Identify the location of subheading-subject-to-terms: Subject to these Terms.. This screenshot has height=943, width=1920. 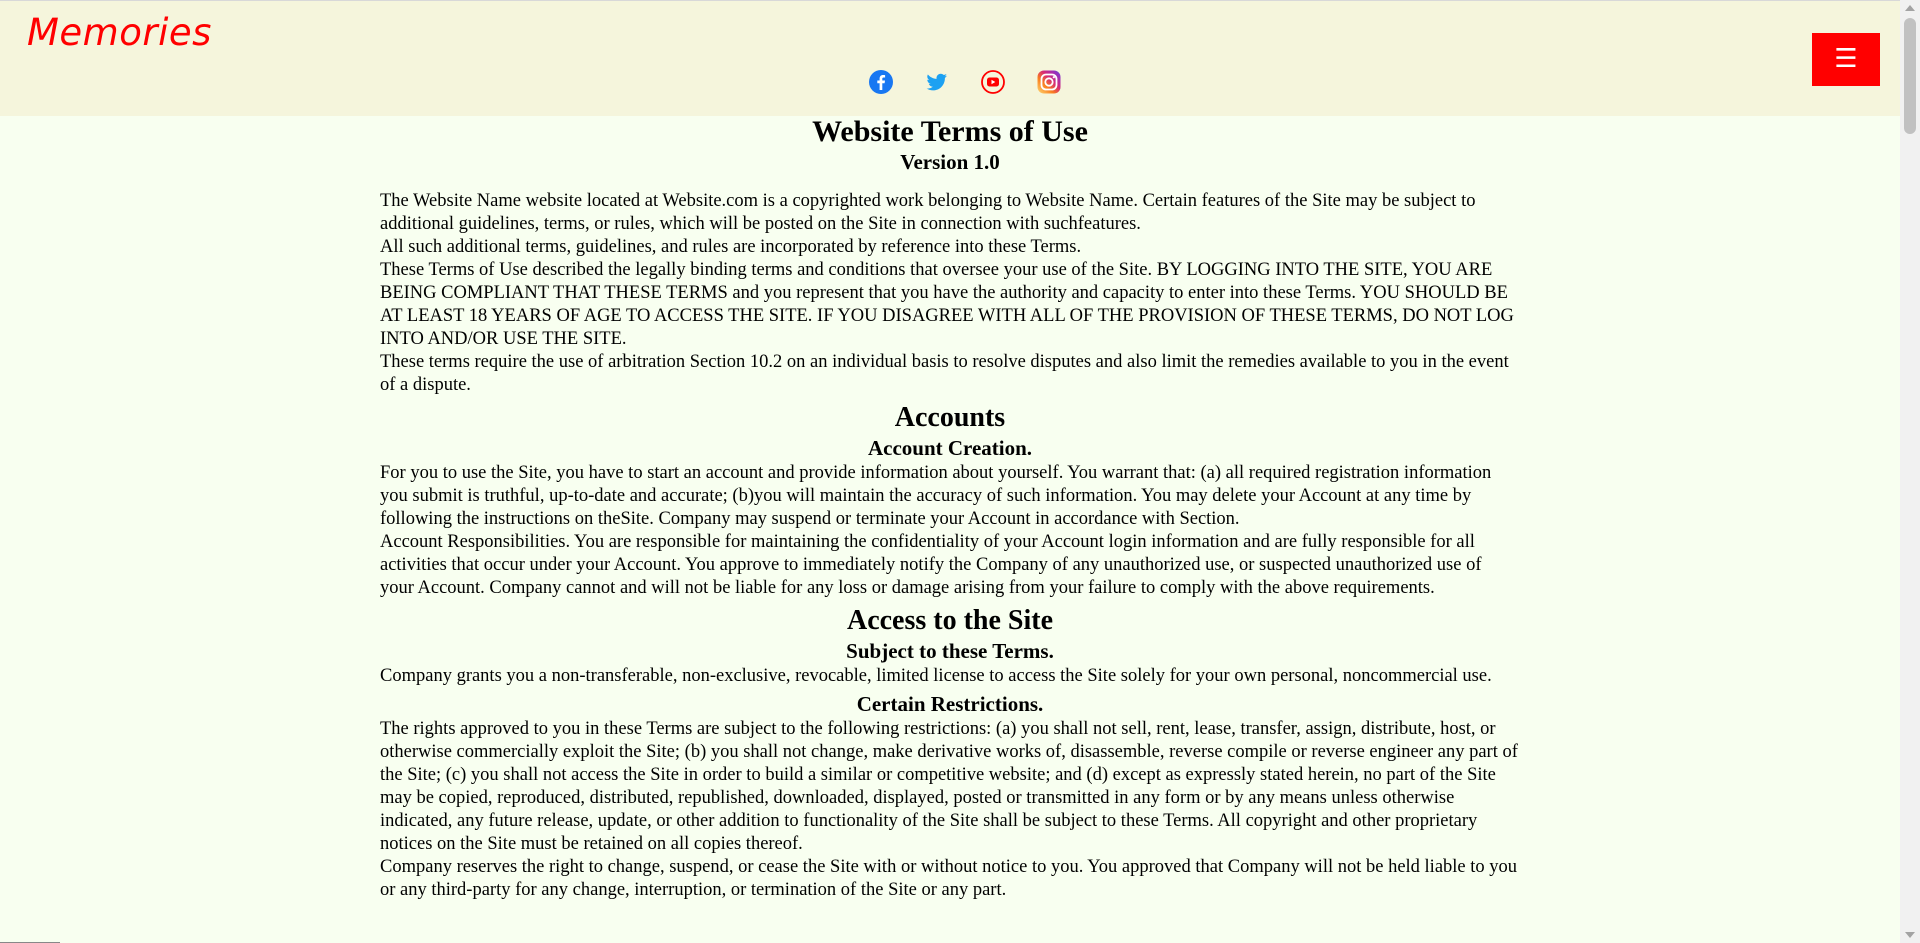
(950, 651).